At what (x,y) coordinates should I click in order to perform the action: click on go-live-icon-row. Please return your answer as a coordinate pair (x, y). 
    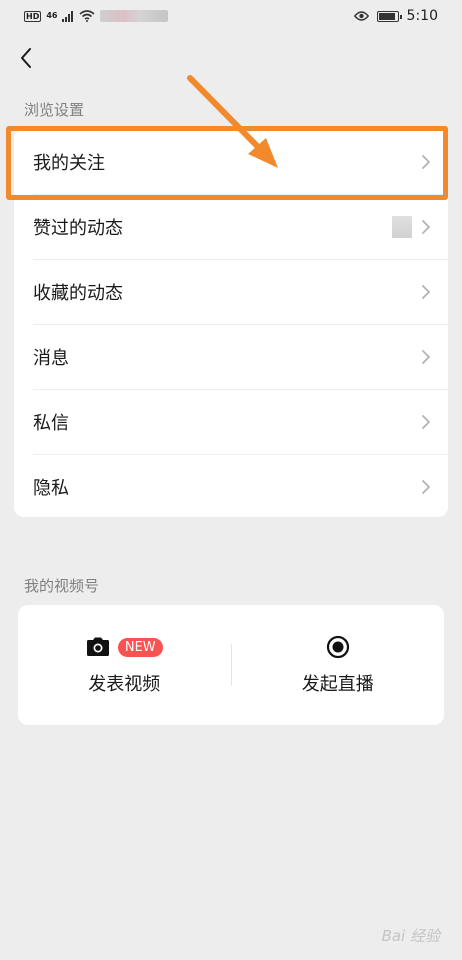
    Looking at the image, I should click on (338, 647).